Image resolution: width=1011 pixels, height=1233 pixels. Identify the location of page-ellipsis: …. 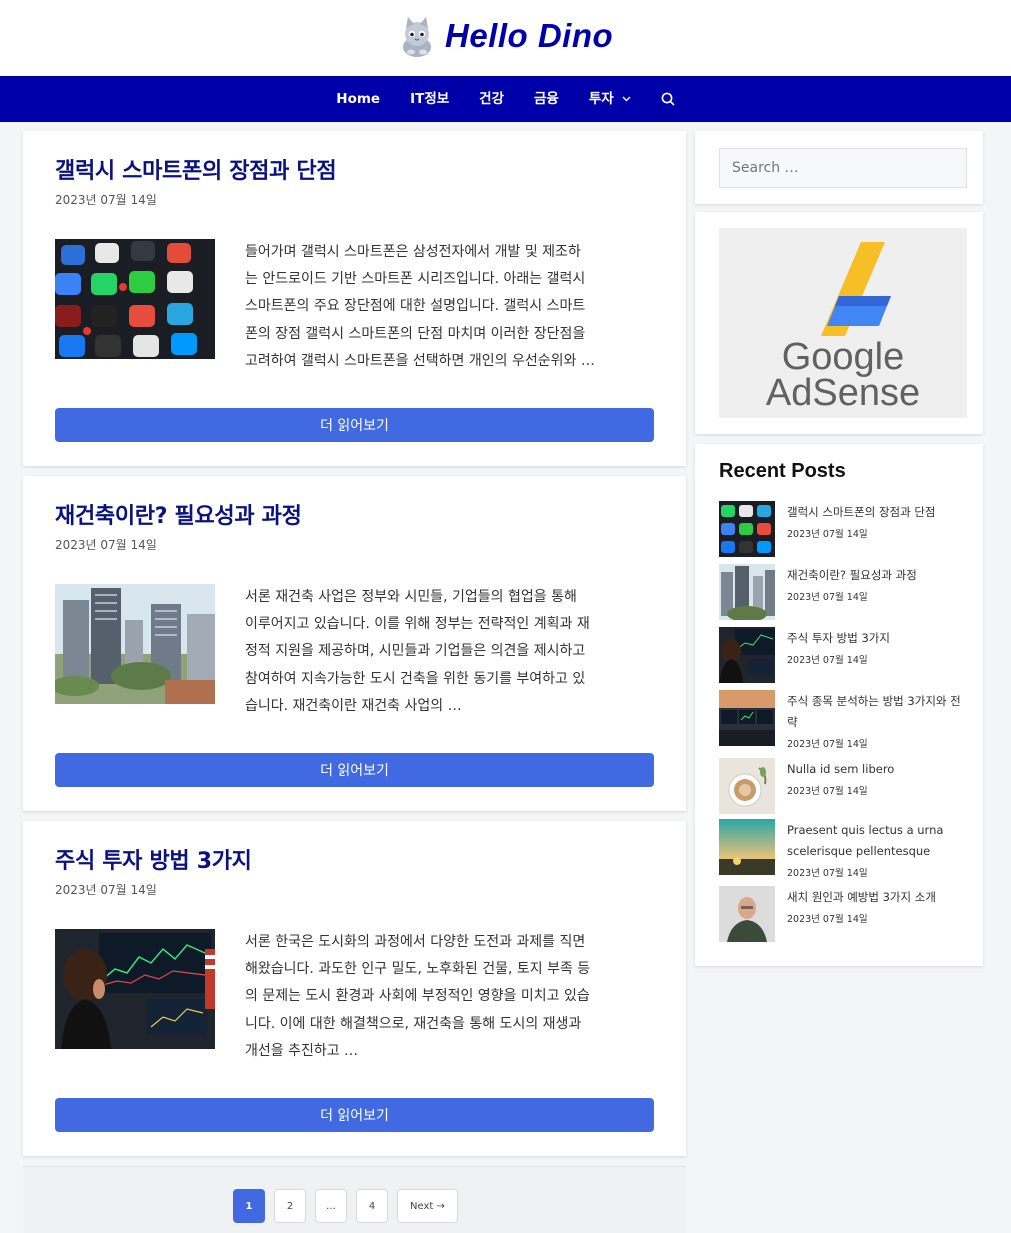
(331, 1206).